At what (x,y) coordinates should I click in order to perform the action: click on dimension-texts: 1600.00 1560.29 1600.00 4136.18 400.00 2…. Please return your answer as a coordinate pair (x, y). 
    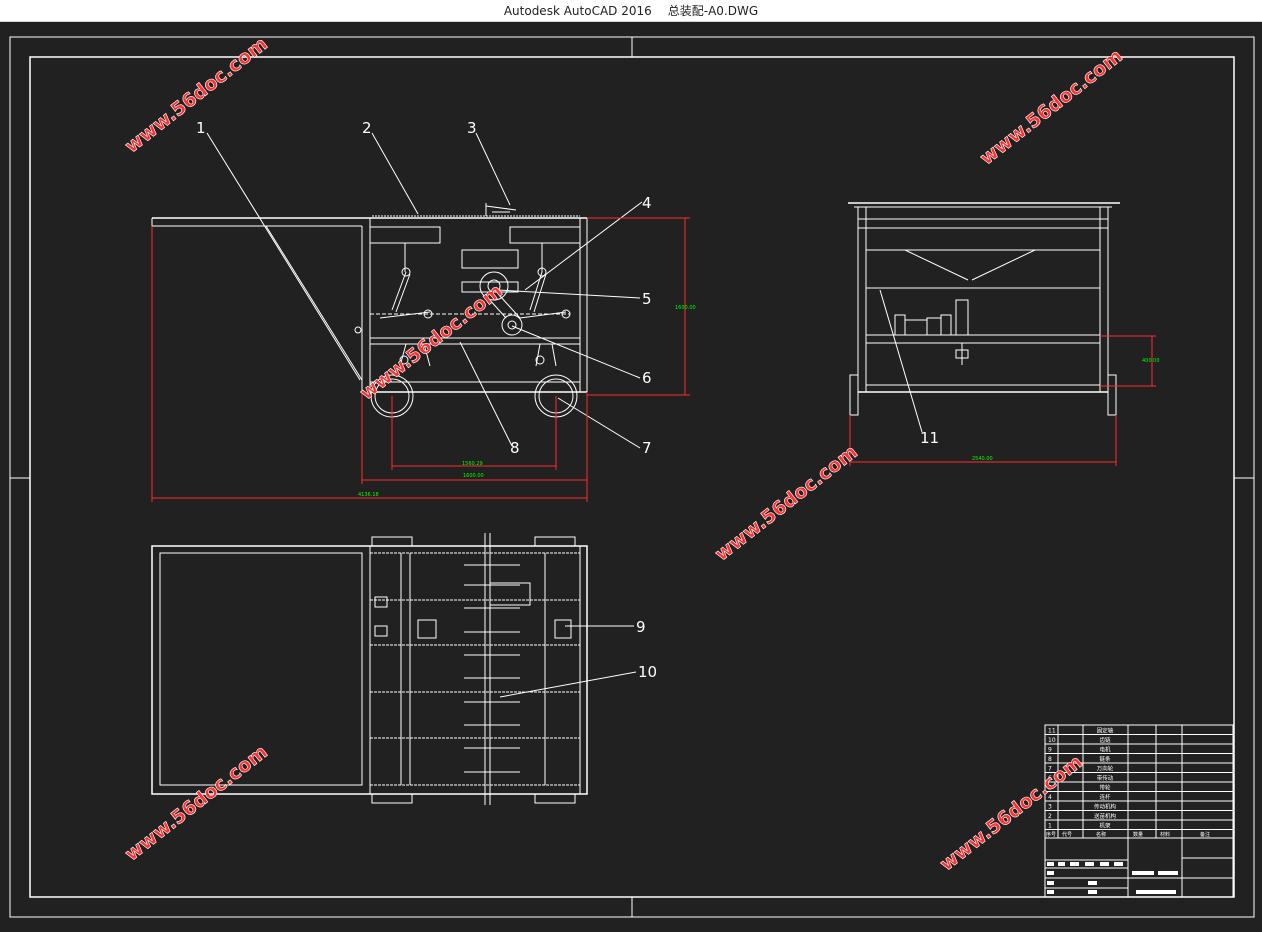
    Looking at the image, I should click on (759, 401).